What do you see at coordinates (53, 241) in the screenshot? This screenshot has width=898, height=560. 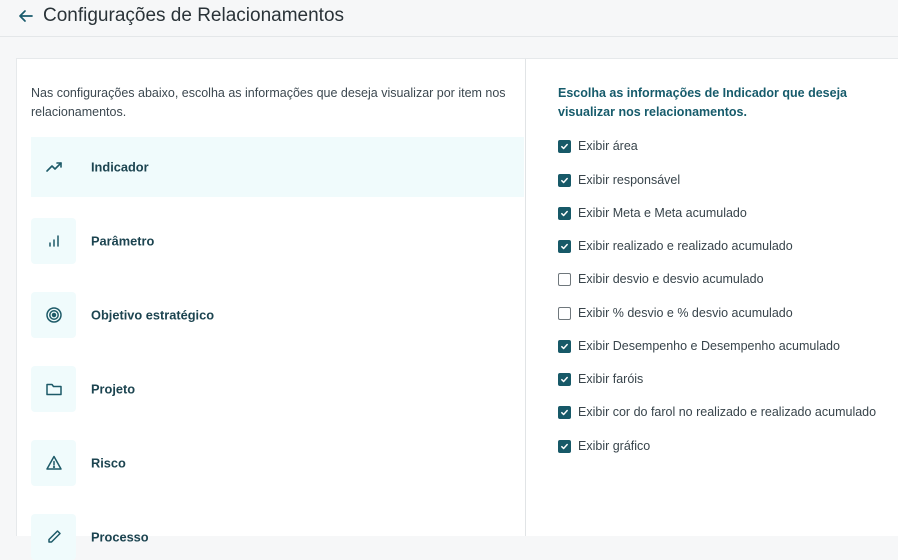 I see `bar-chart-icon` at bounding box center [53, 241].